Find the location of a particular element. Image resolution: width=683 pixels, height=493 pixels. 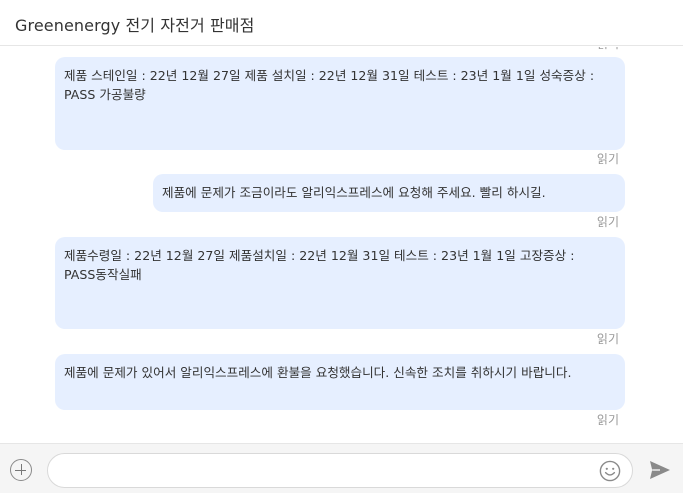

add-attachment-icon is located at coordinates (21, 470).